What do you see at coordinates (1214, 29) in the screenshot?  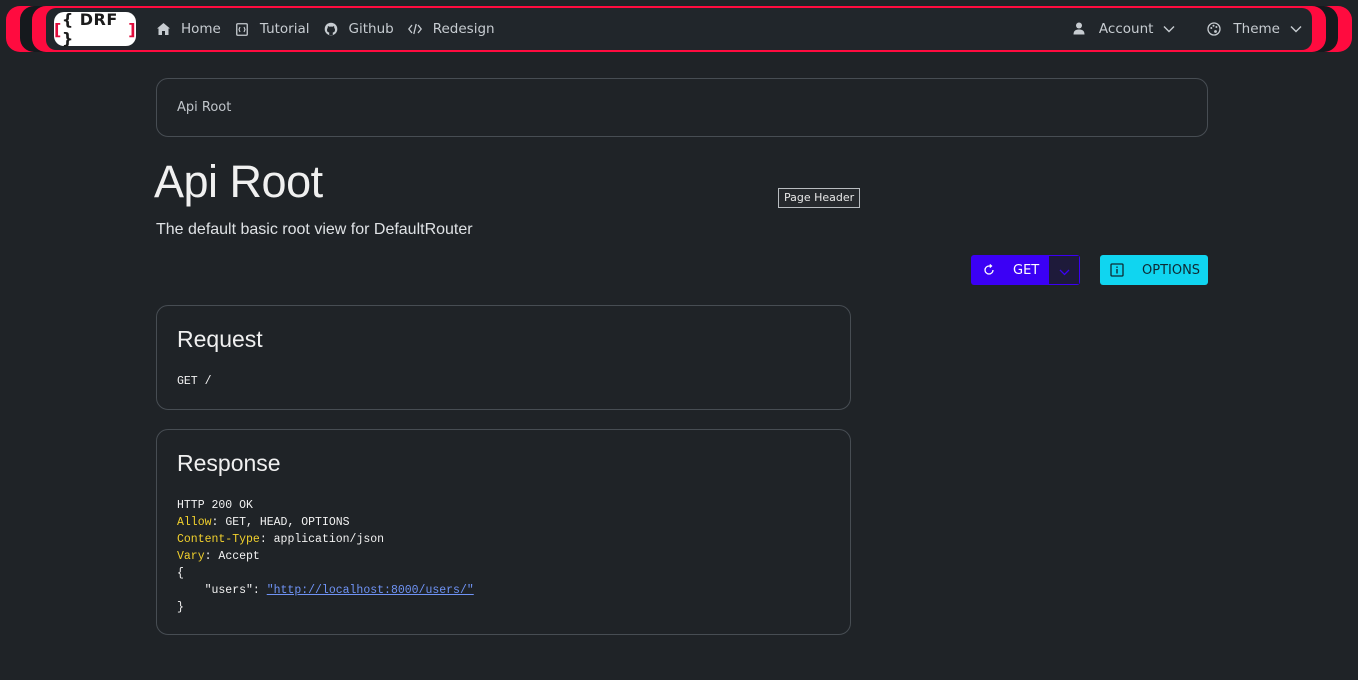 I see `palette-icon` at bounding box center [1214, 29].